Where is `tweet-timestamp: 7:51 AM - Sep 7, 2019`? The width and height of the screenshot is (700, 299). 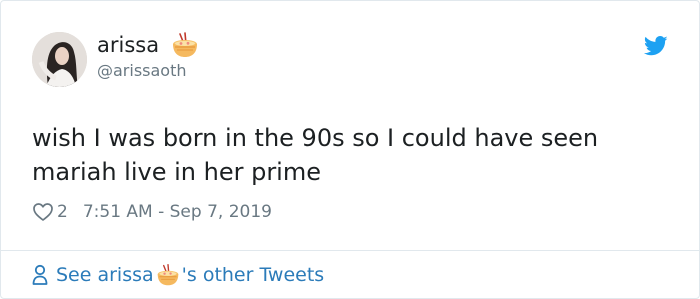 tweet-timestamp: 7:51 AM - Sep 7, 2019 is located at coordinates (177, 212).